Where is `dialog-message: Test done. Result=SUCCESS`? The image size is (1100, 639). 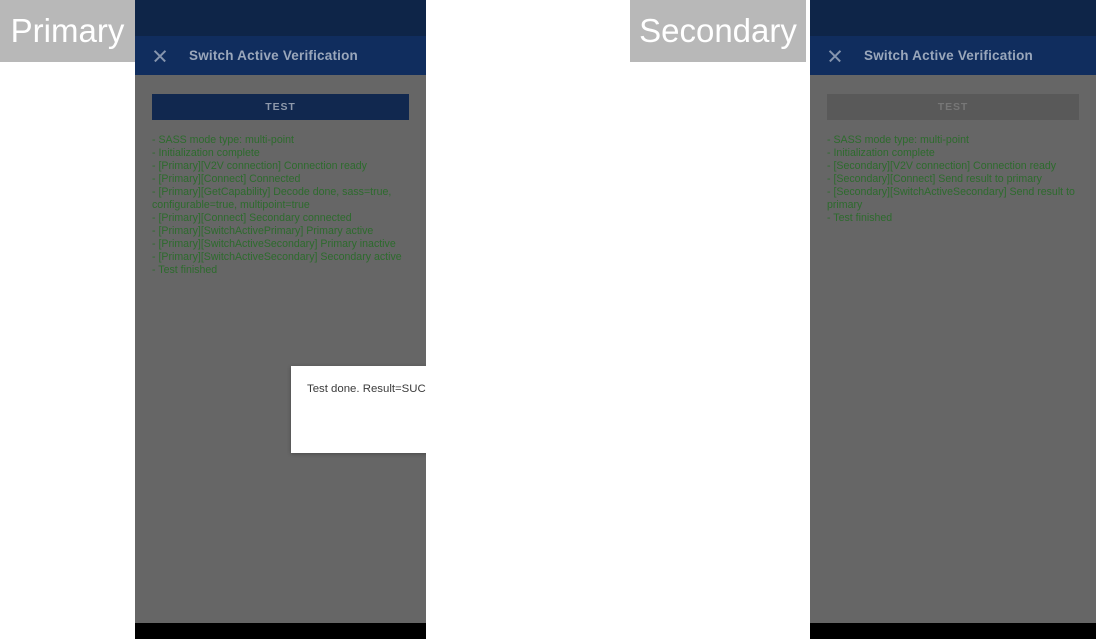
dialog-message: Test done. Result=SUCCESS is located at coordinates (366, 389).